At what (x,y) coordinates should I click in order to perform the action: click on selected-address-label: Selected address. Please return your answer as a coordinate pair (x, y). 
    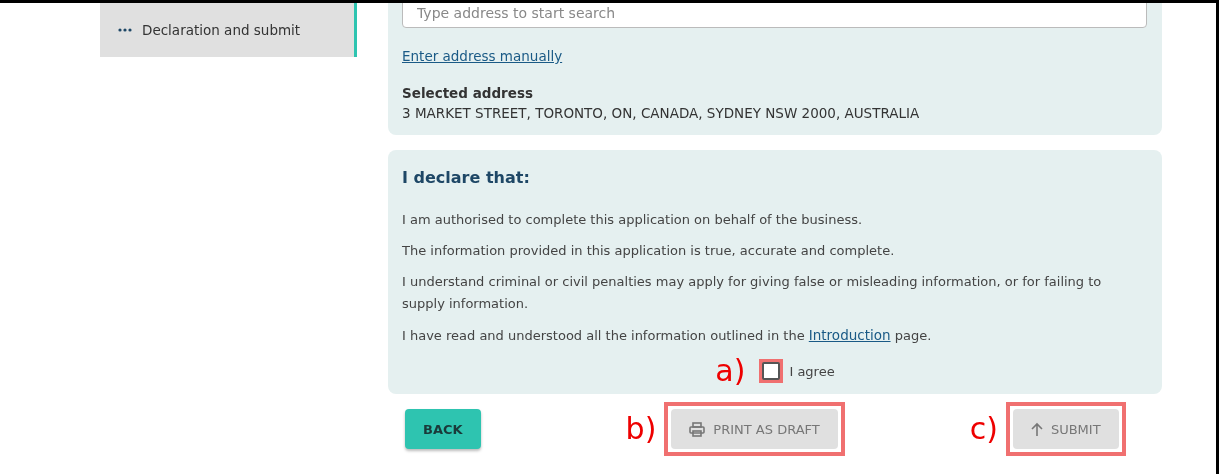
    Looking at the image, I should click on (468, 93).